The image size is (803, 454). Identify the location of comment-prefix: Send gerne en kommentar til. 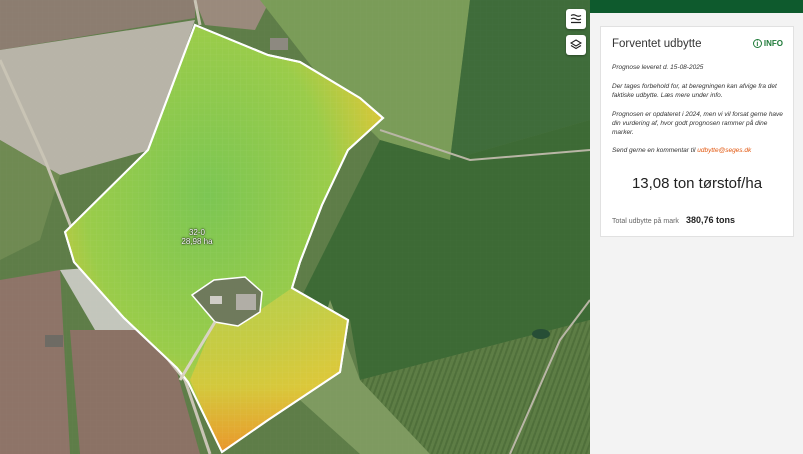
(654, 150).